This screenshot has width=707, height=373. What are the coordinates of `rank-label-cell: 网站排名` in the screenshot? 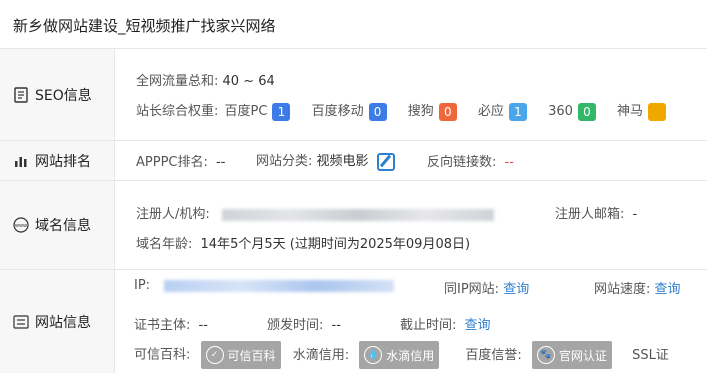 It's located at (57, 160).